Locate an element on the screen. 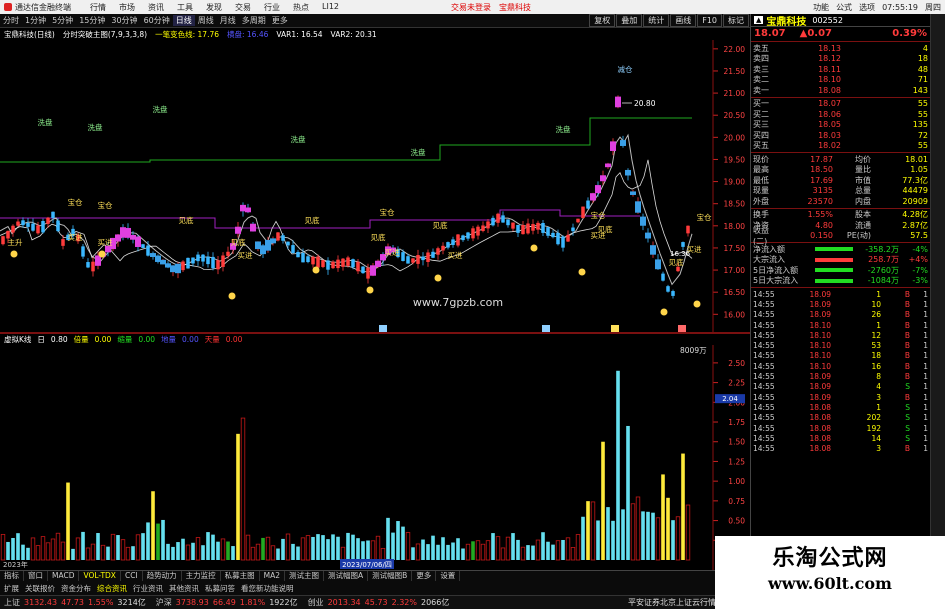 This screenshot has width=945, height=609. indicator-label: 分时突破主图(7,9,3,3,8) is located at coordinates (105, 34).